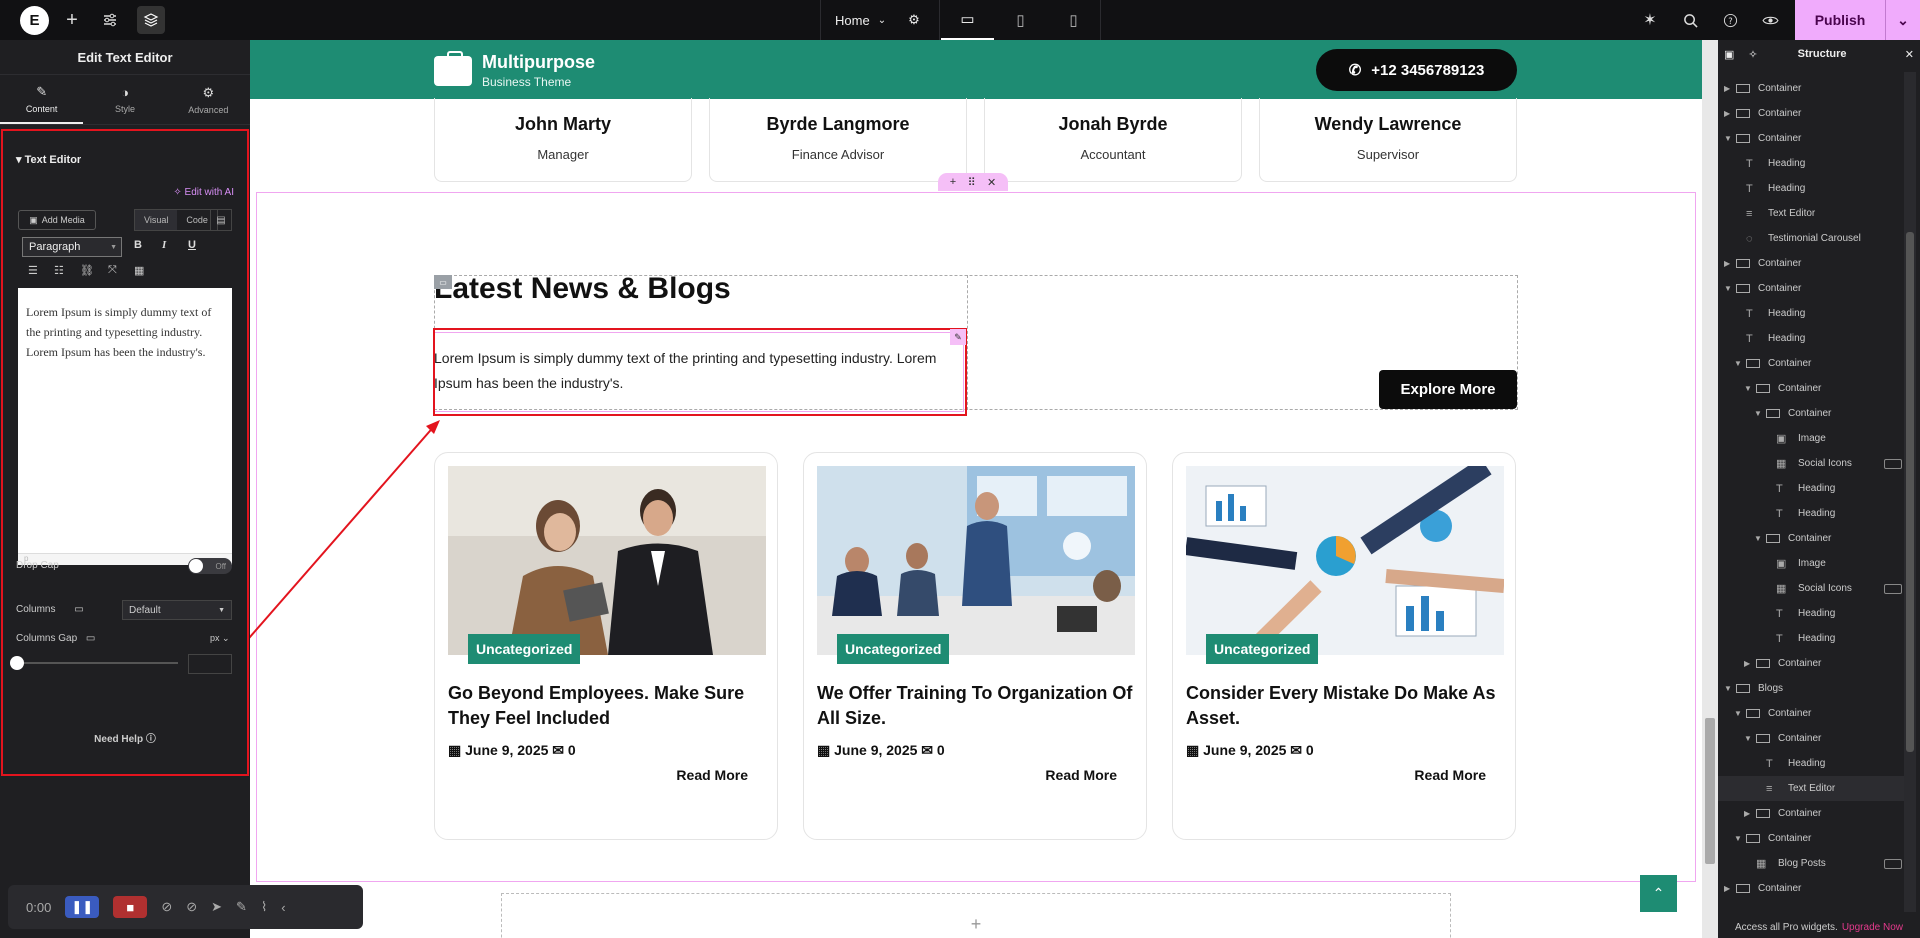 The width and height of the screenshot is (1920, 938). What do you see at coordinates (192, 245) in the screenshot?
I see `underline-button: U` at bounding box center [192, 245].